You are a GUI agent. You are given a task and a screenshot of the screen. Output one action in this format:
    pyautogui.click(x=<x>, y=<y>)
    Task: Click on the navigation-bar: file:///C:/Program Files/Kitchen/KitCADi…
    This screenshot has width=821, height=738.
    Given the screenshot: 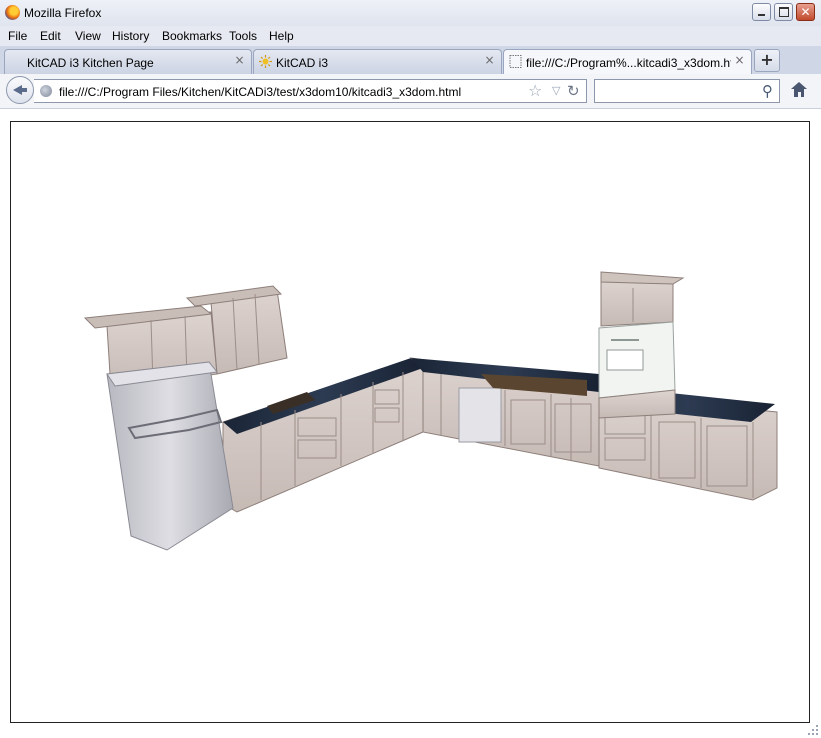 What is the action you would take?
    pyautogui.click(x=410, y=91)
    